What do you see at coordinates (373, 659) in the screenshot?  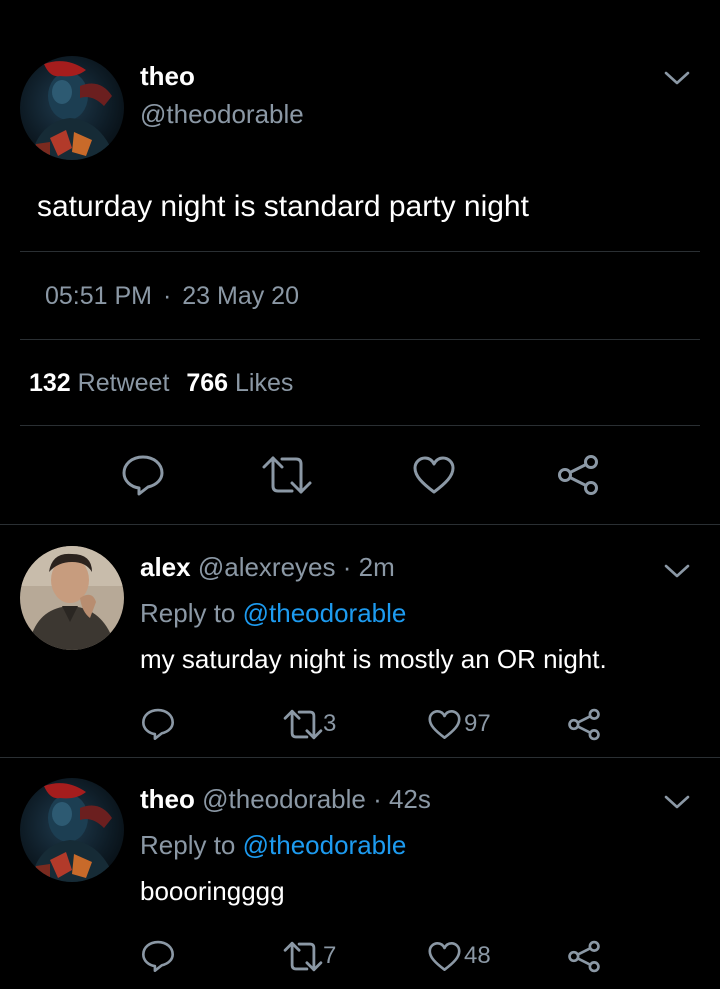 I see `reply-text: my saturday night is mostly an OR night.` at bounding box center [373, 659].